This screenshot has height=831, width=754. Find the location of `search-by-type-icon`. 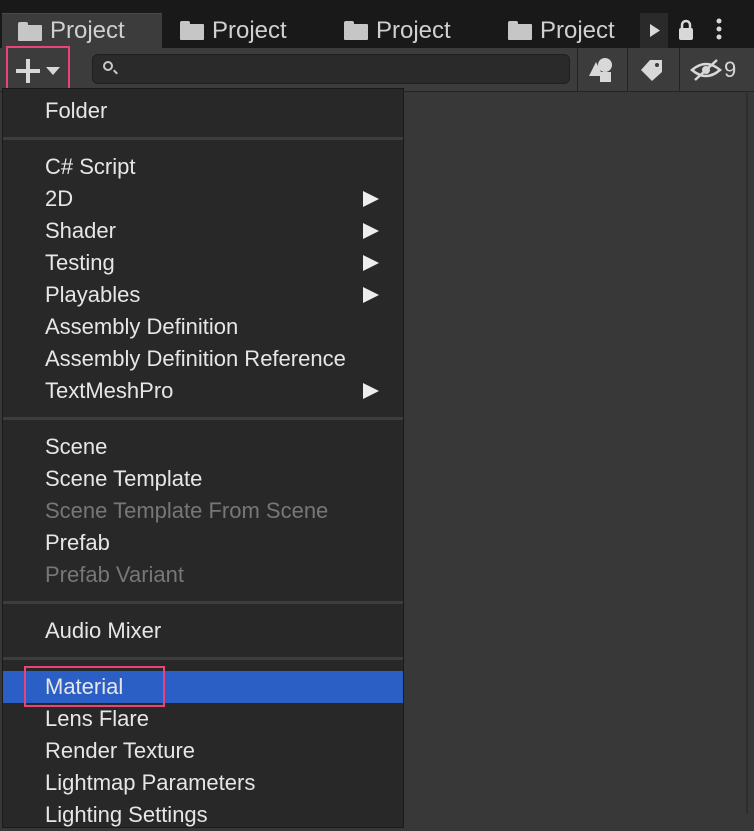

search-by-type-icon is located at coordinates (602, 70).